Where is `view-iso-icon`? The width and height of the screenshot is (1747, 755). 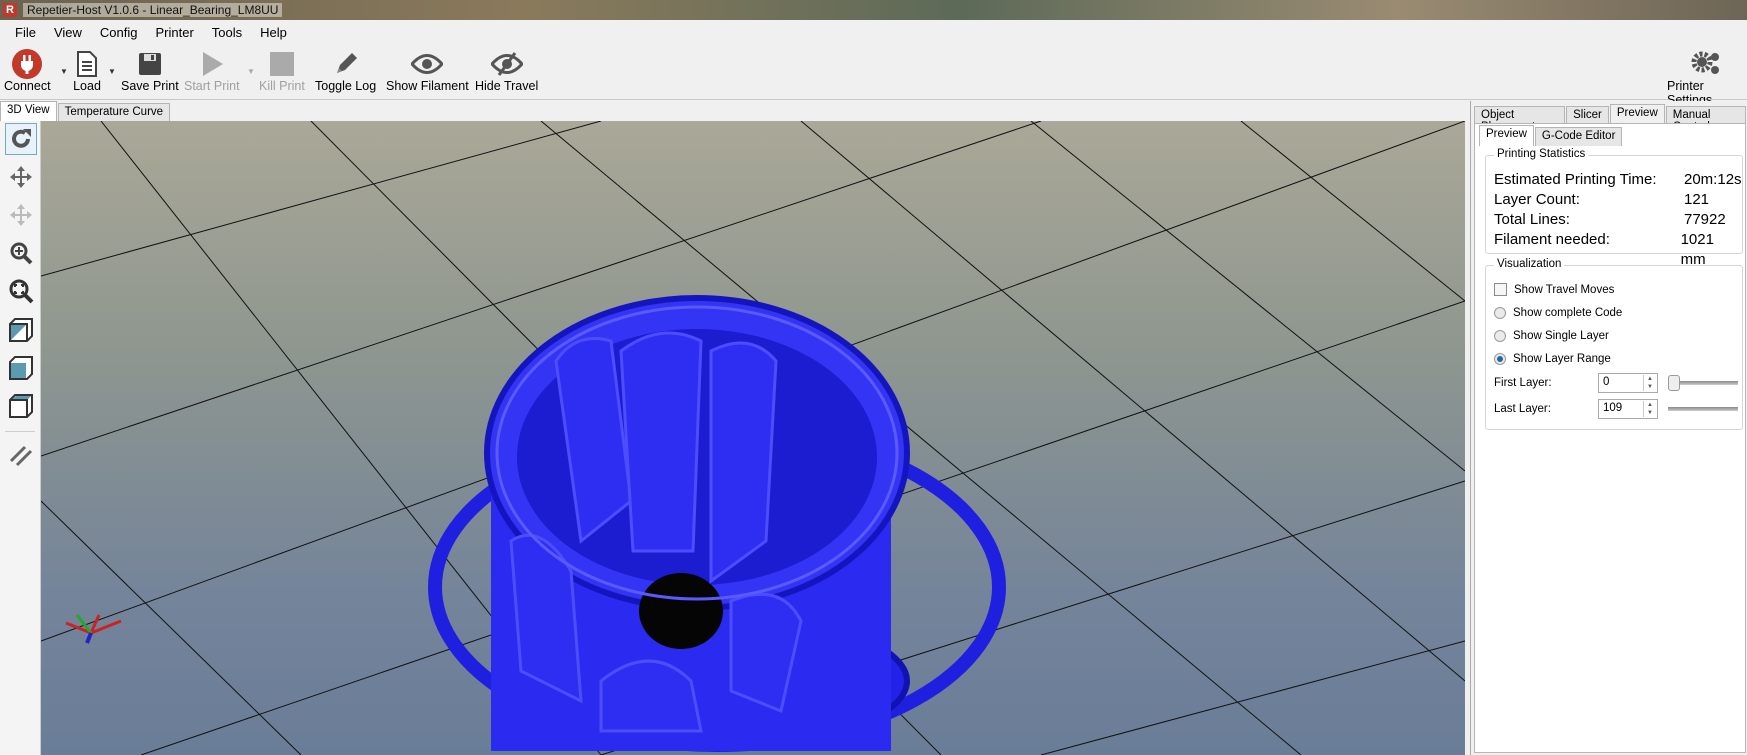 view-iso-icon is located at coordinates (21, 329).